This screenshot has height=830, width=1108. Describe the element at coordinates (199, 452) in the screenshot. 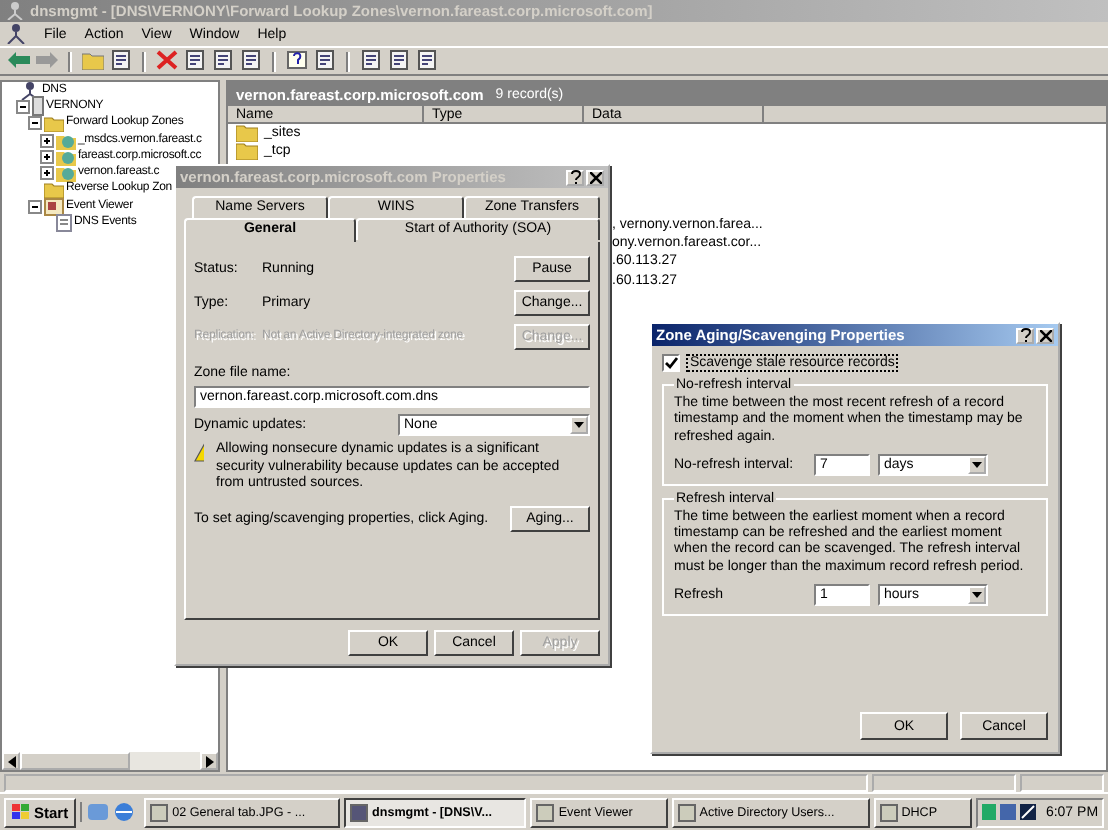

I see `warning-icon` at that location.